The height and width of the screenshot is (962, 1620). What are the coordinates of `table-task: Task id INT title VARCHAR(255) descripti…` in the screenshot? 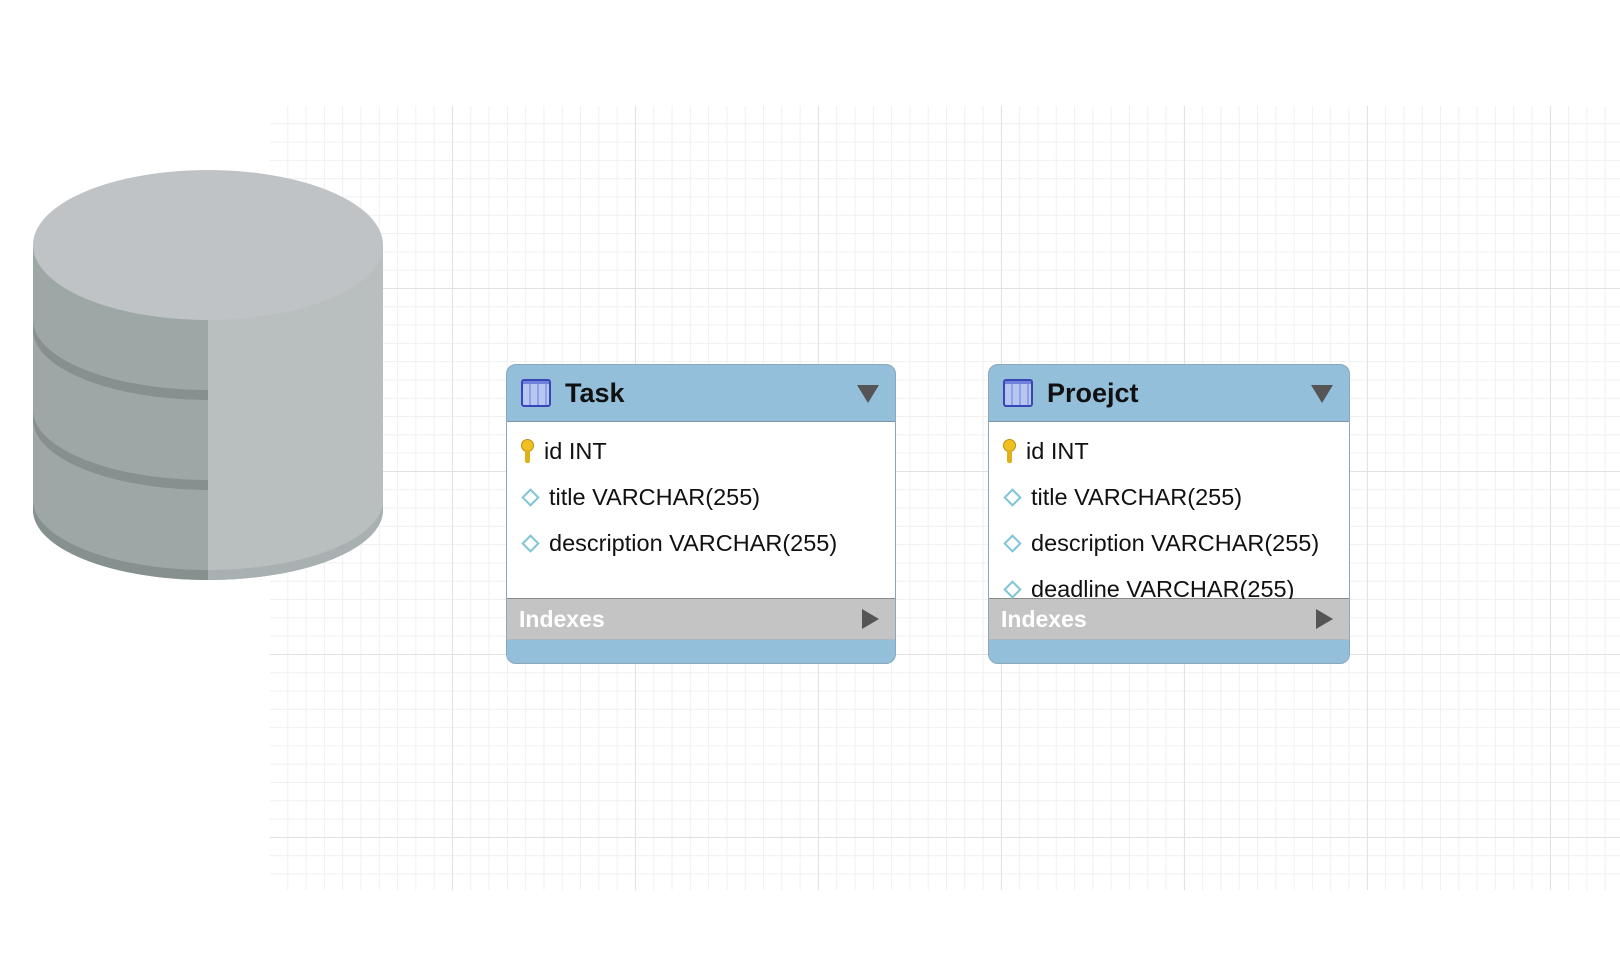 It's located at (701, 514).